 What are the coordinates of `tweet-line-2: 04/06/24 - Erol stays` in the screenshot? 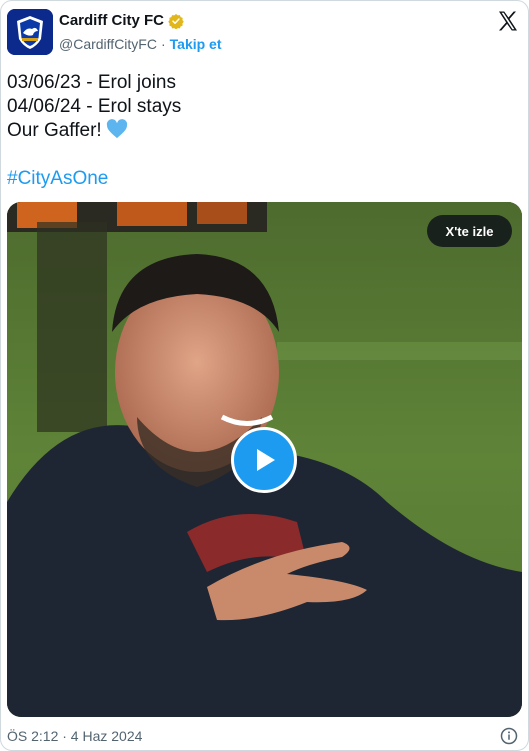 It's located at (94, 106).